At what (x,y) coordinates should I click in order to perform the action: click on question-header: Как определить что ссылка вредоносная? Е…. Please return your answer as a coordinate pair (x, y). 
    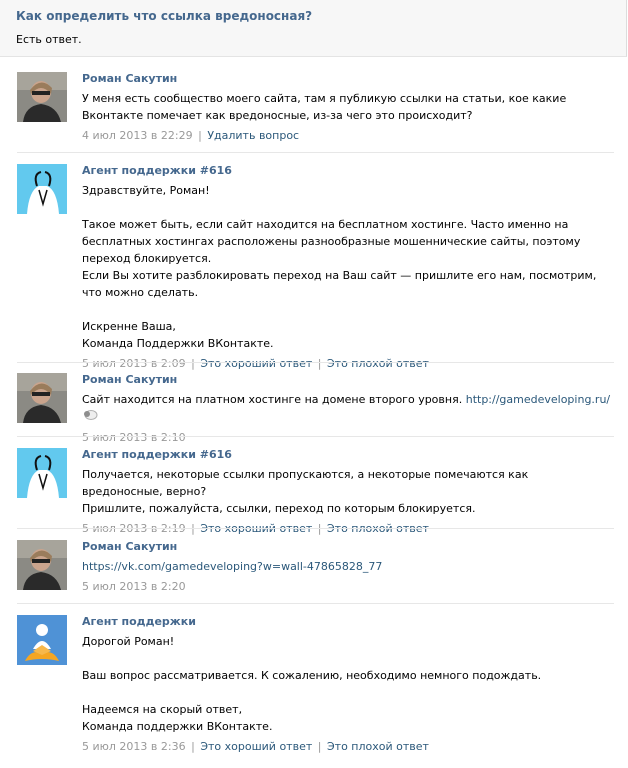
    Looking at the image, I should click on (313, 28).